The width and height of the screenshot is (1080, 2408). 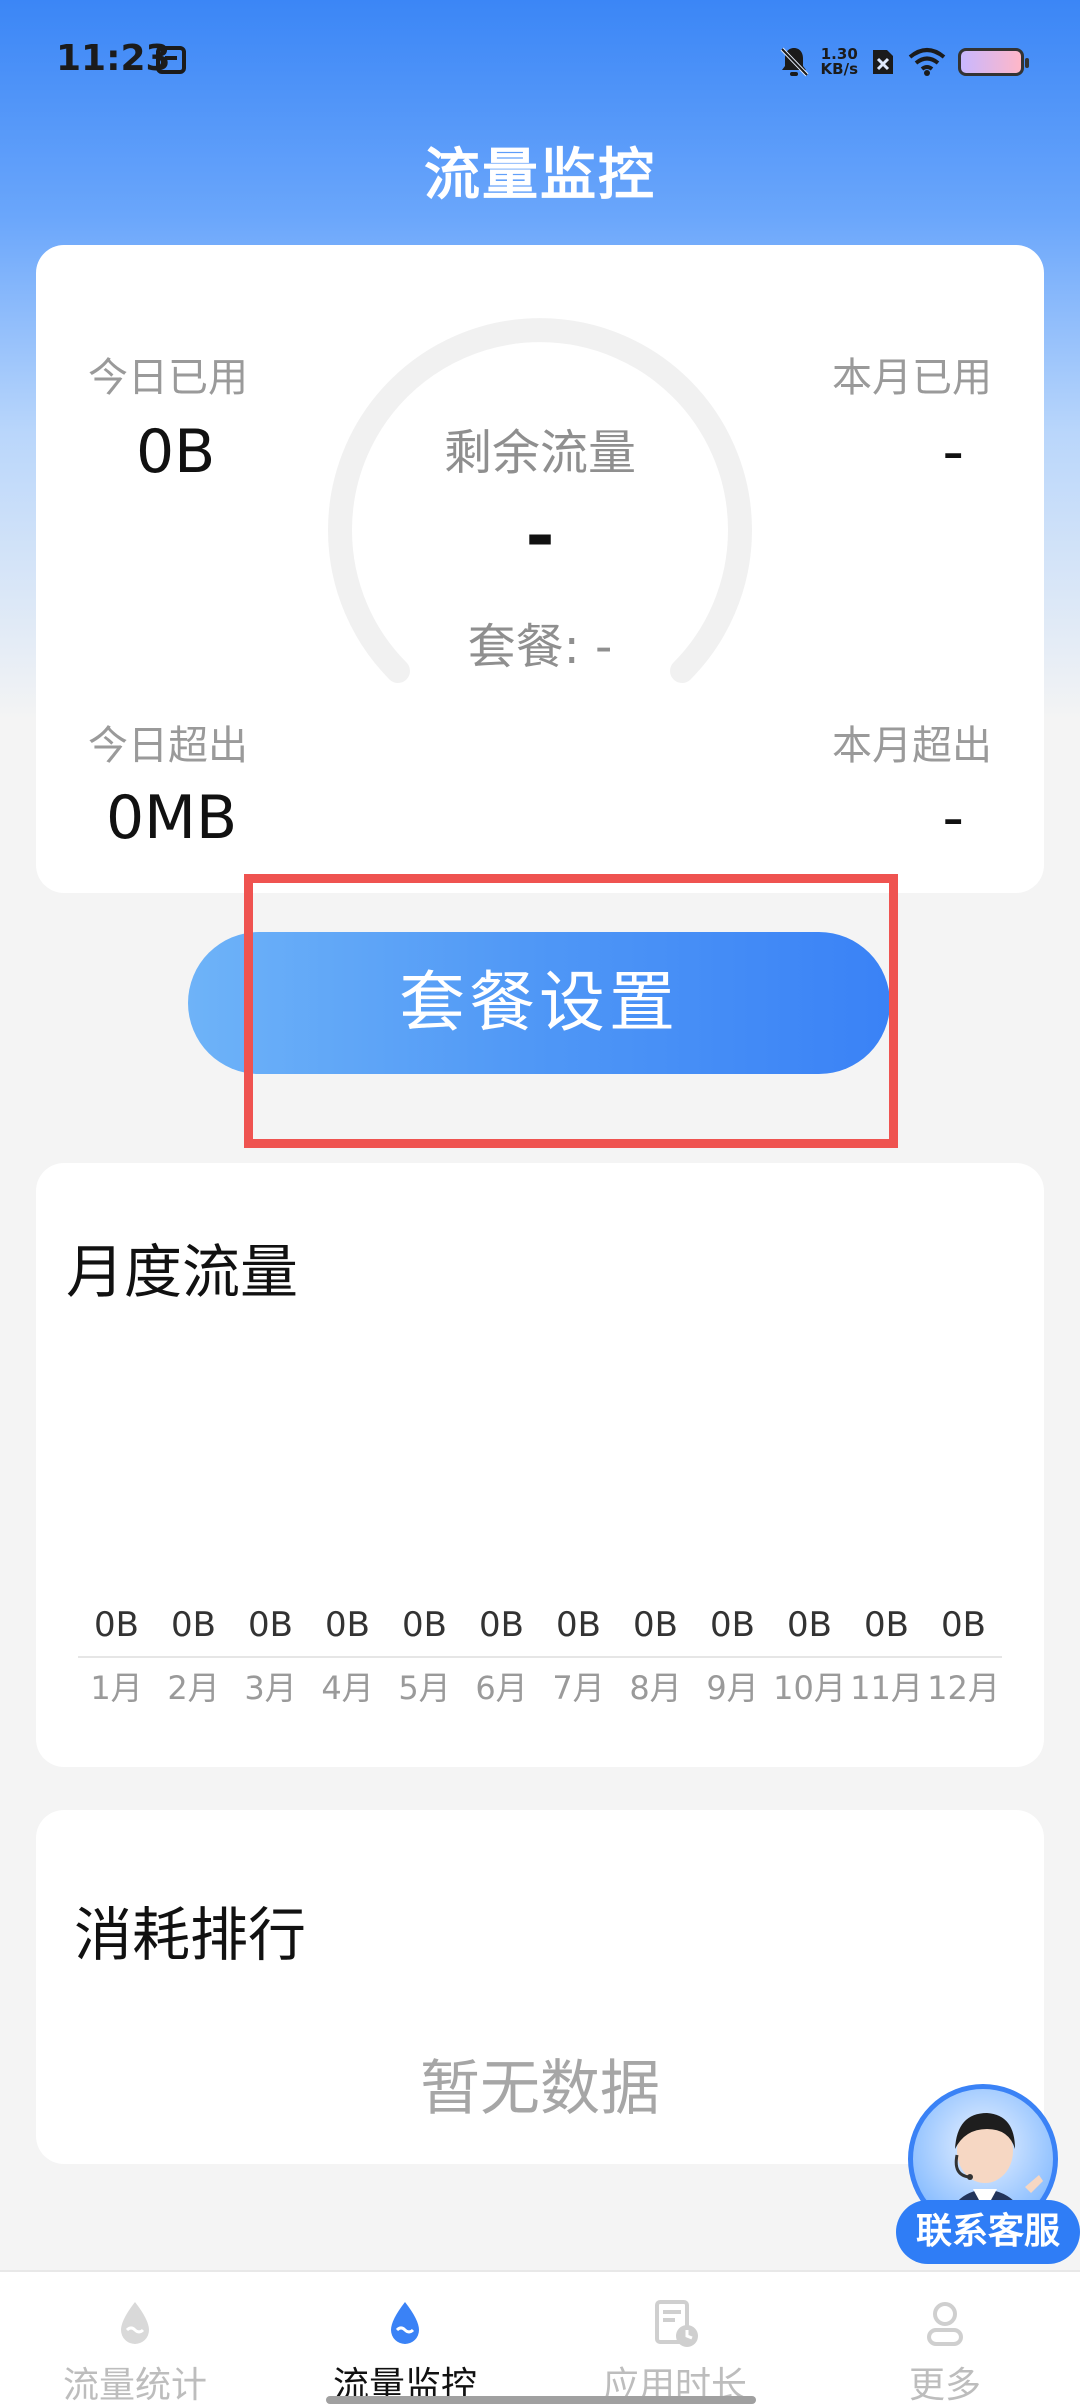 I want to click on nav-label: 流量统计, so click(x=134, y=2385).